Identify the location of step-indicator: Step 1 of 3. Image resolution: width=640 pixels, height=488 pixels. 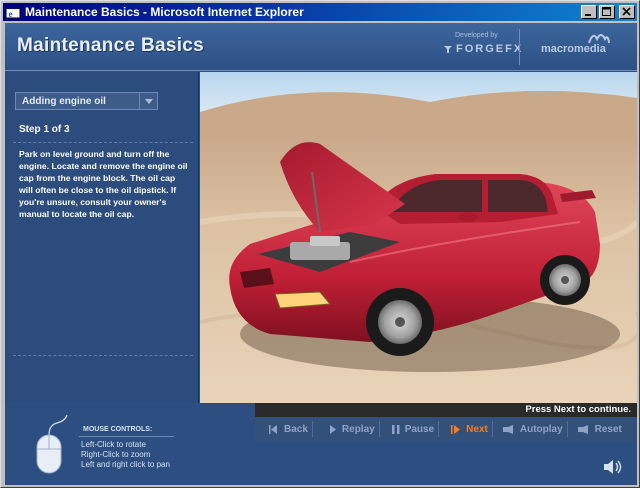
(44, 129).